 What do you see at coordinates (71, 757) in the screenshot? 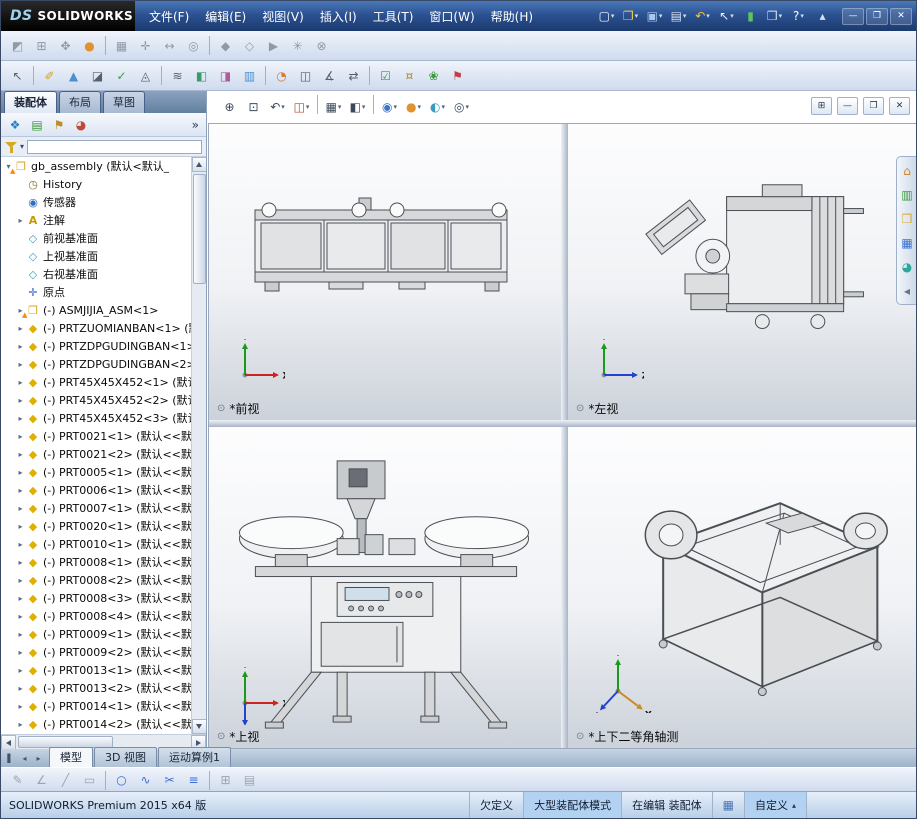
I see `document-tab-0: 模型` at bounding box center [71, 757].